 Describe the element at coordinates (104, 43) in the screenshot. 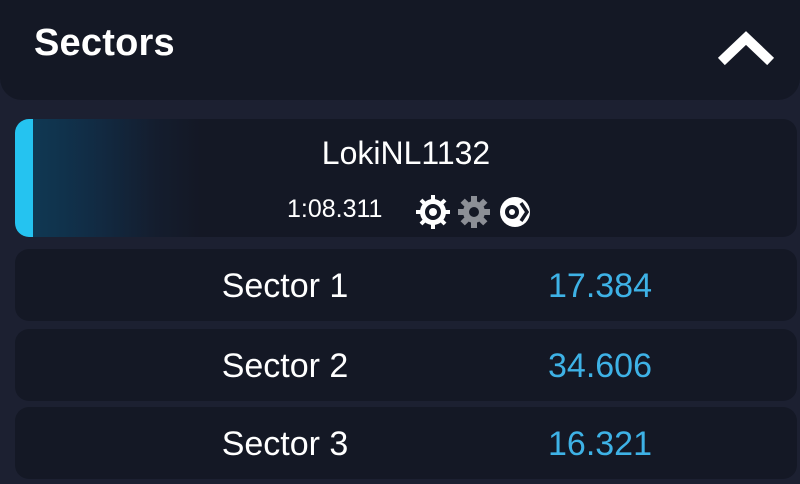

I see `panel-title: Sectors` at that location.